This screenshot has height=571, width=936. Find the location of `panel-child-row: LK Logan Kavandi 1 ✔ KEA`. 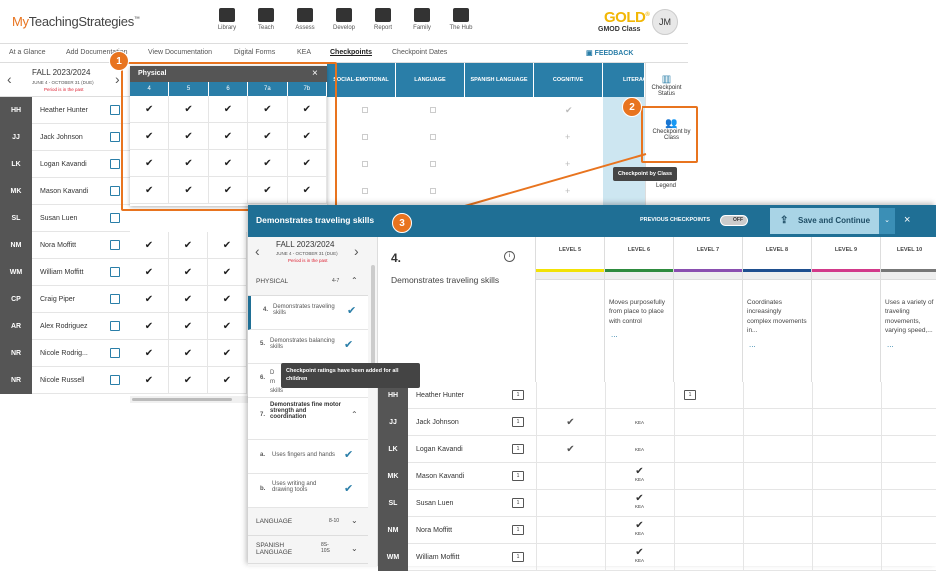

panel-child-row: LK Logan Kavandi 1 ✔ KEA is located at coordinates (657, 449).